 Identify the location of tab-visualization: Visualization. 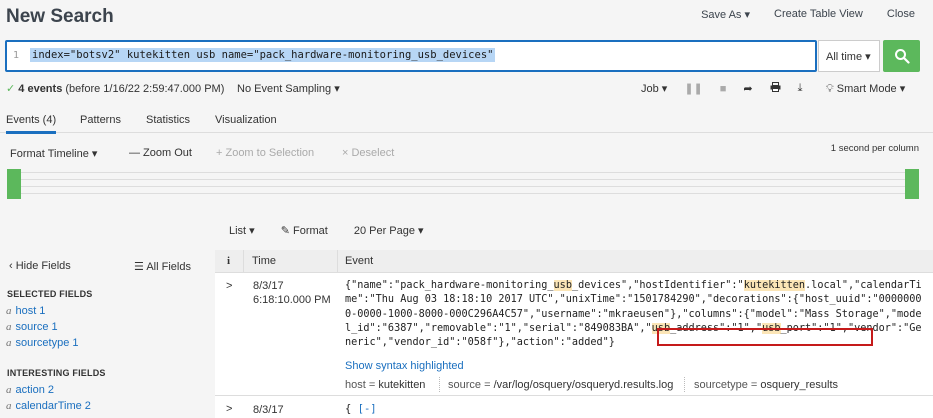
(246, 120).